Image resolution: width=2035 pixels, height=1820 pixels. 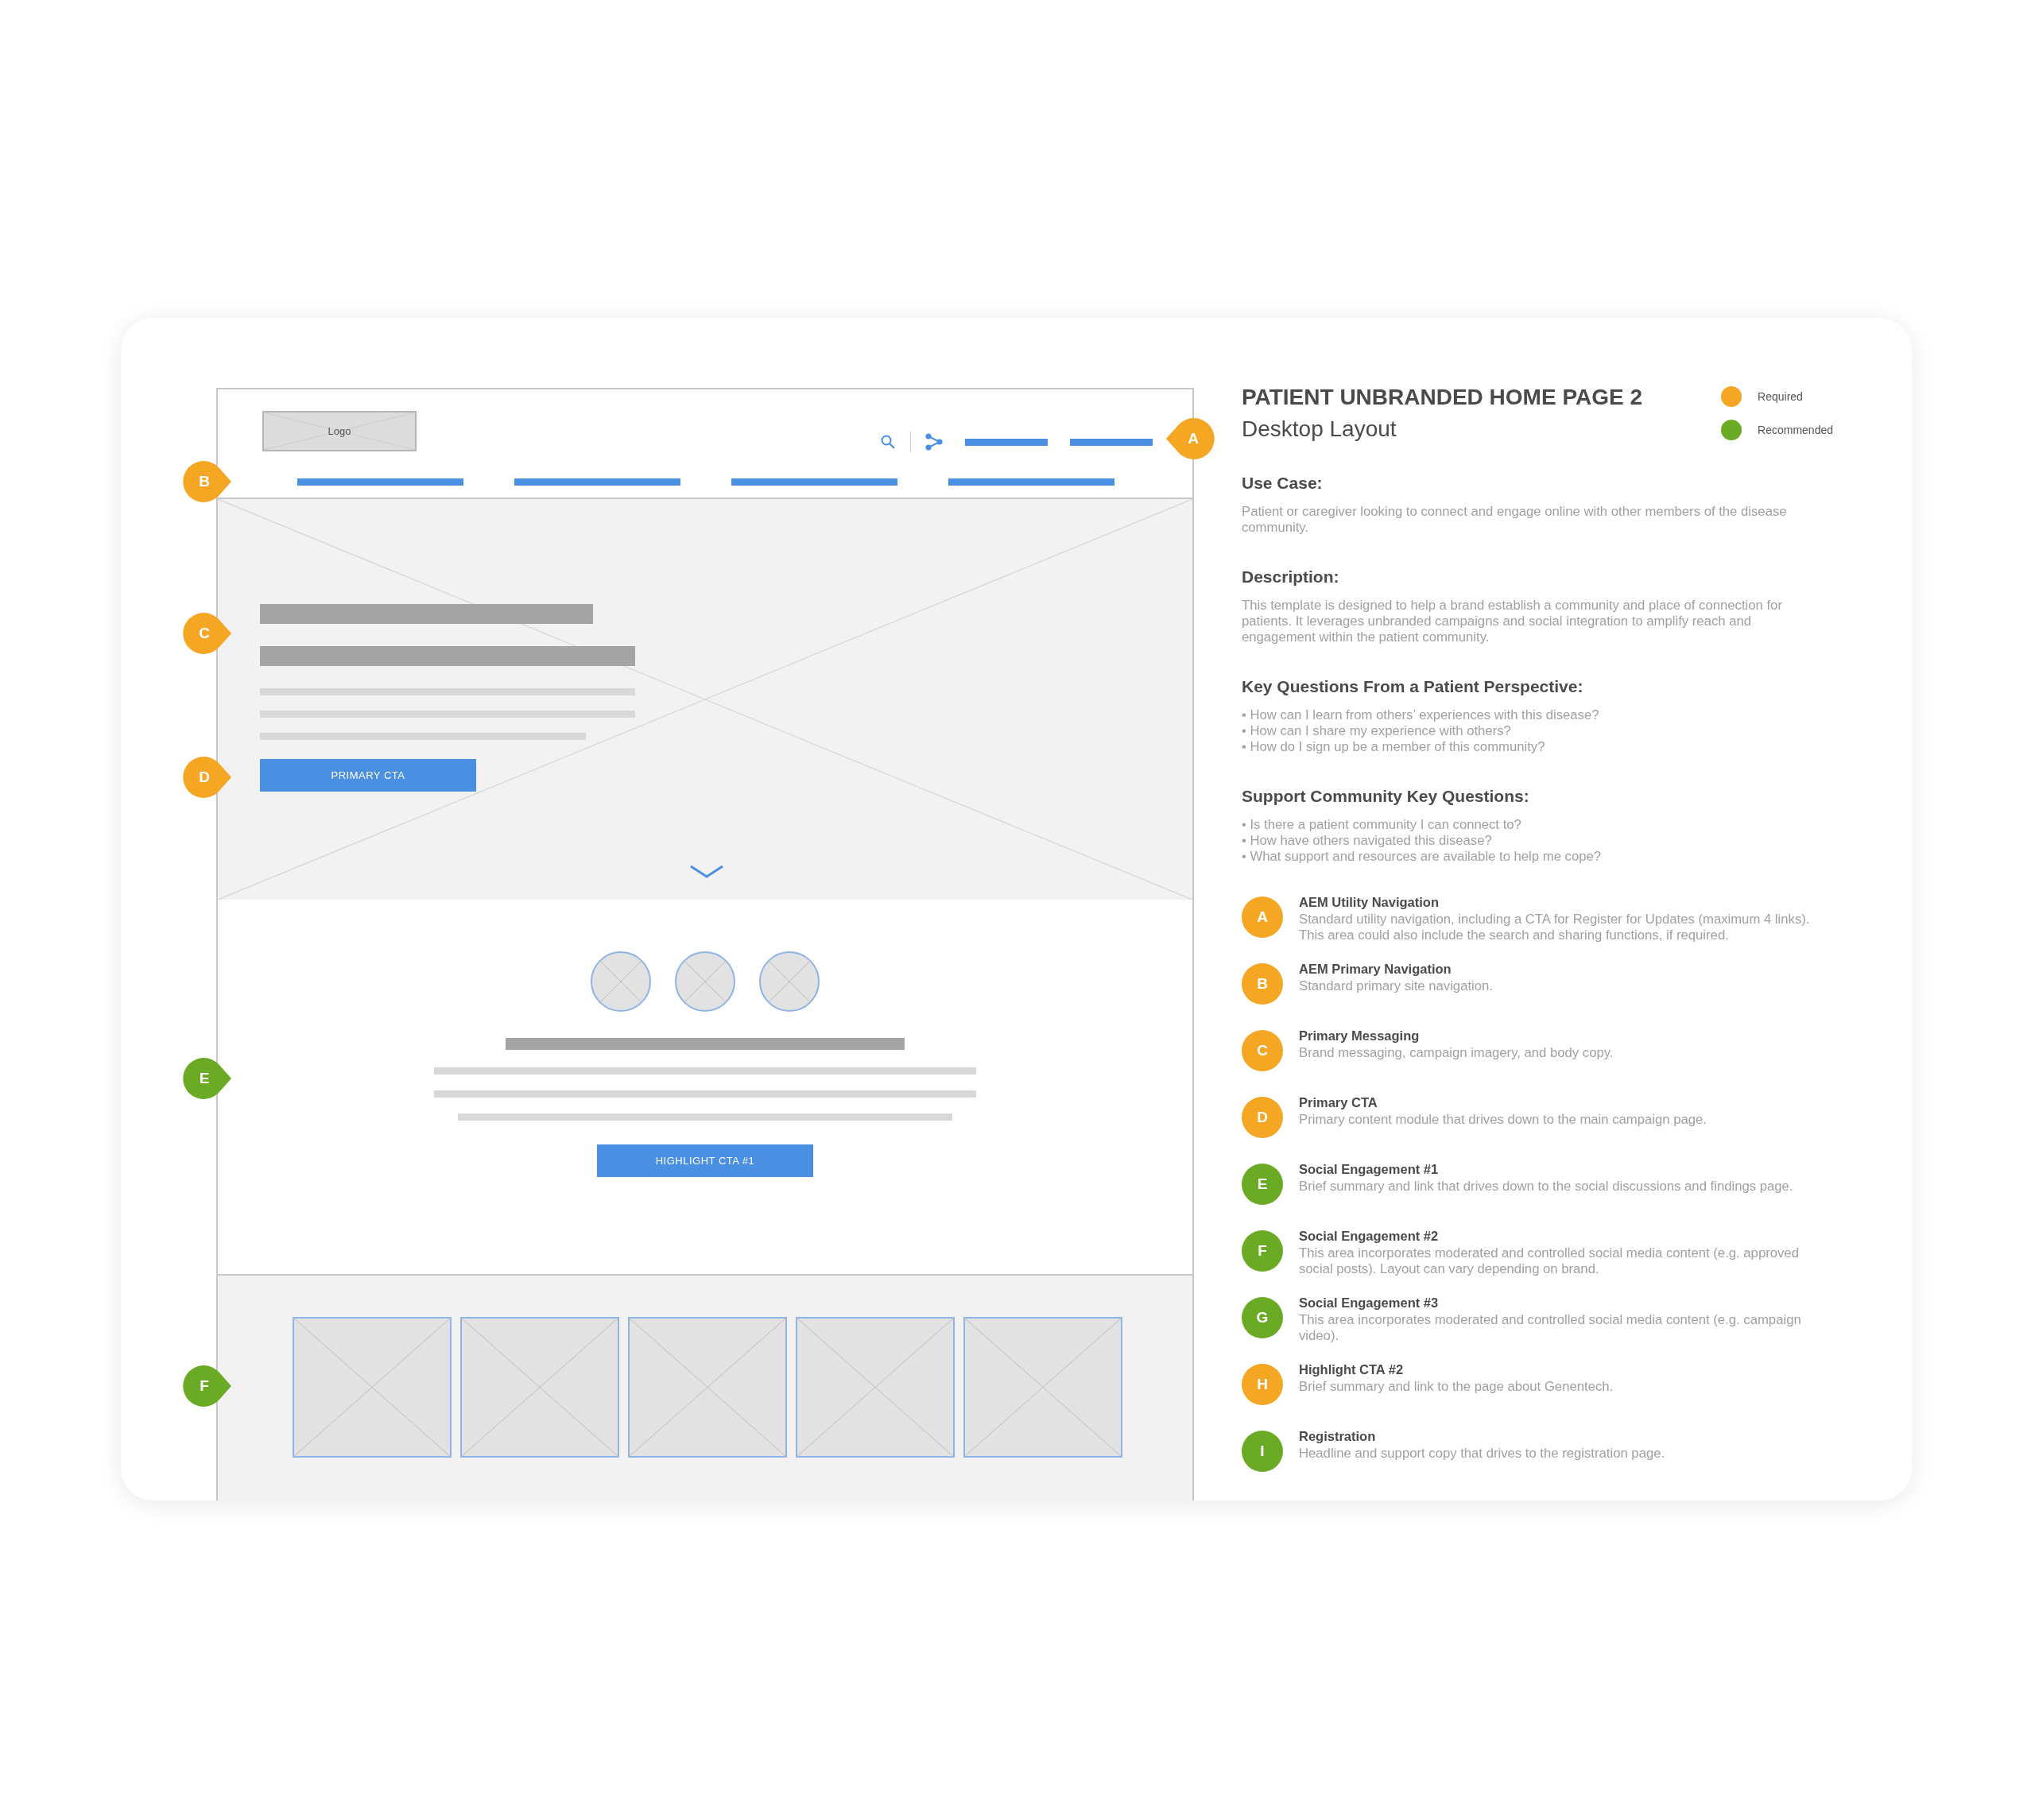 I want to click on question-item: • What support and resources are available to help me cope?, so click(x=1422, y=857).